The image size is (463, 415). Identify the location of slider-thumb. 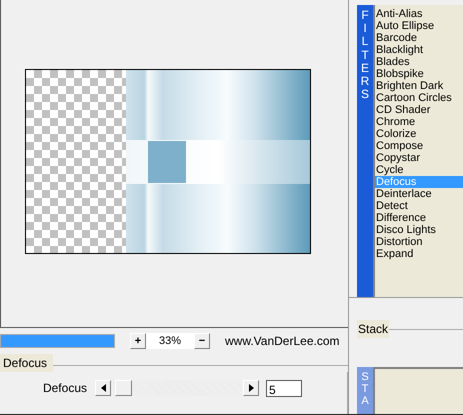
(123, 388).